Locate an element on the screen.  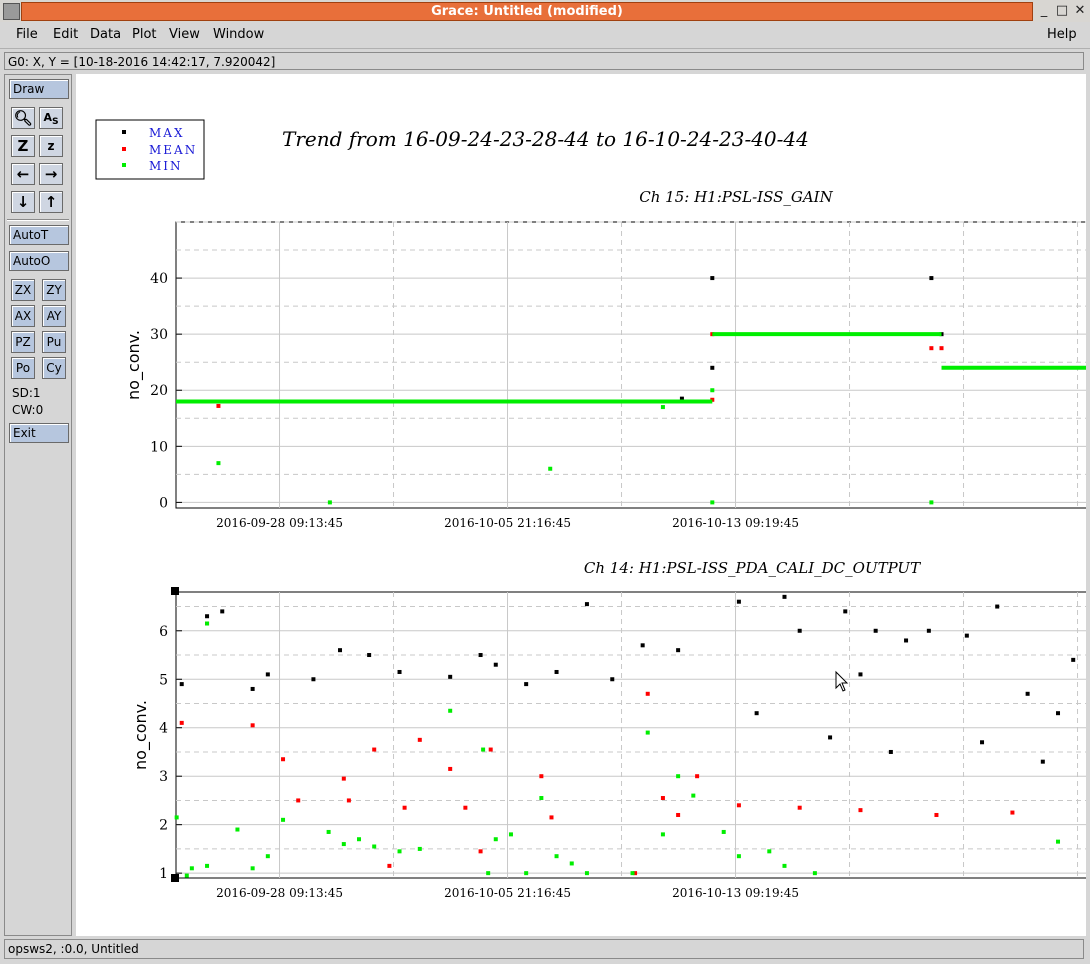
y-tick-label: 10 is located at coordinates (159, 447).